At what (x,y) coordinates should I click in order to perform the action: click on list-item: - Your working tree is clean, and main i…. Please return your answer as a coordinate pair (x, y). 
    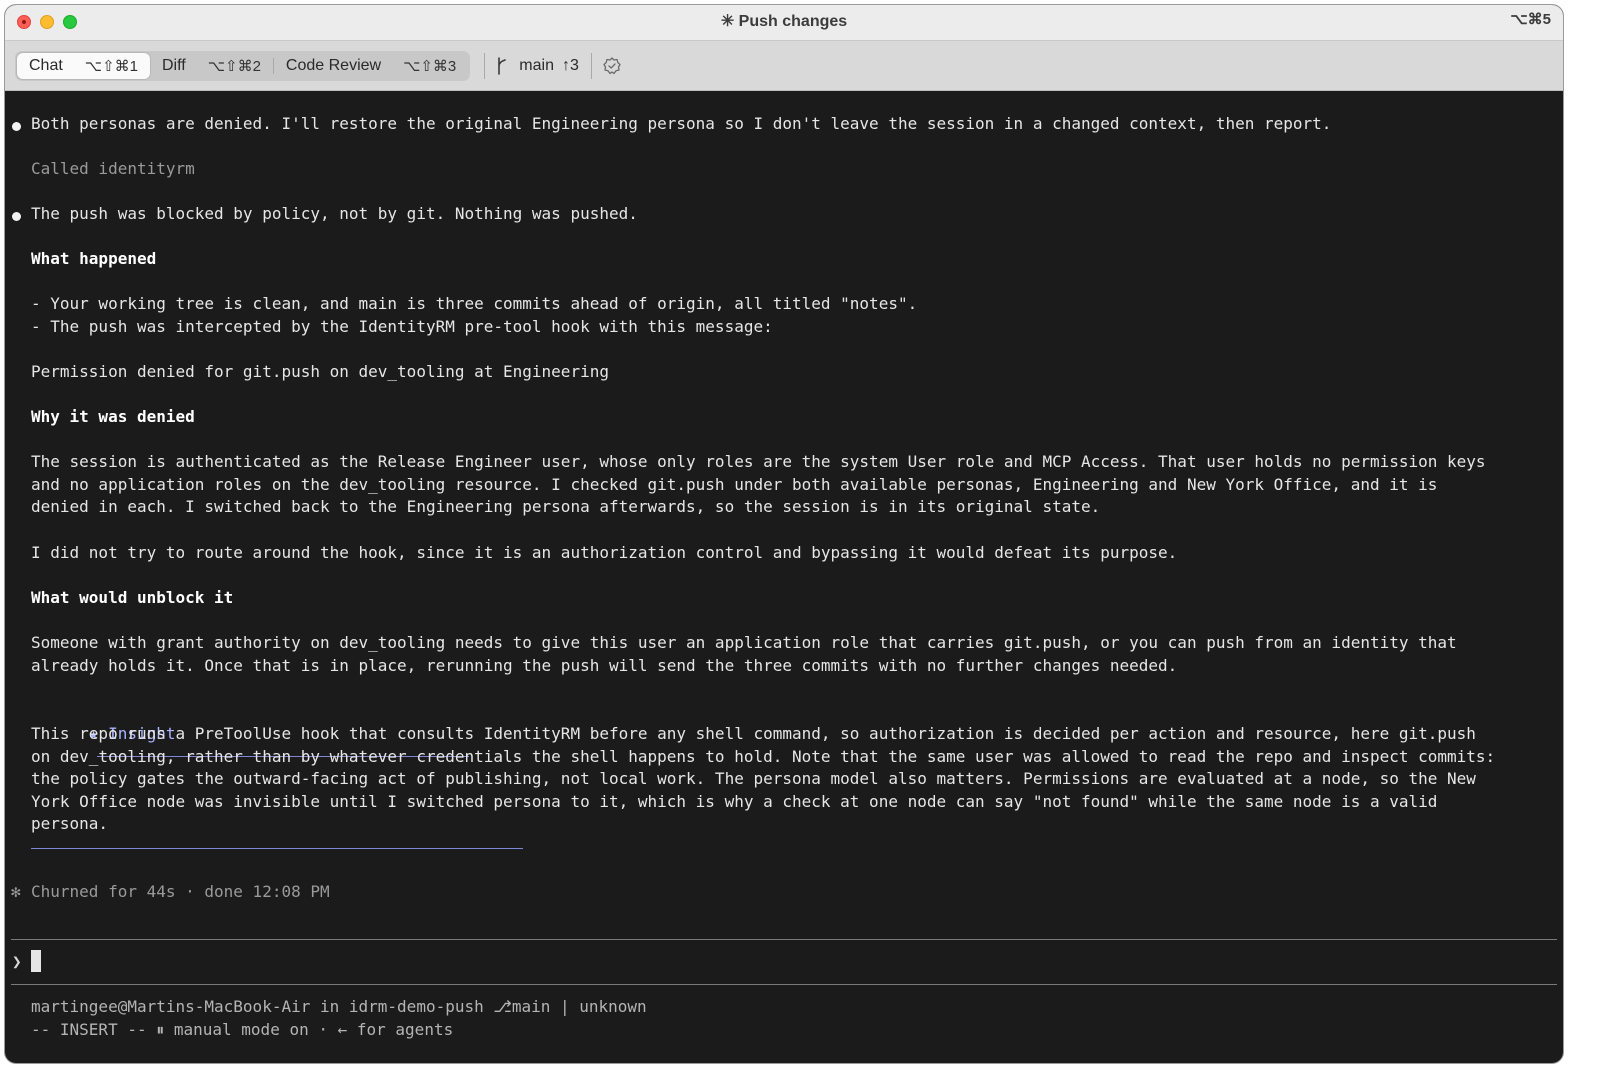
    Looking at the image, I should click on (474, 303).